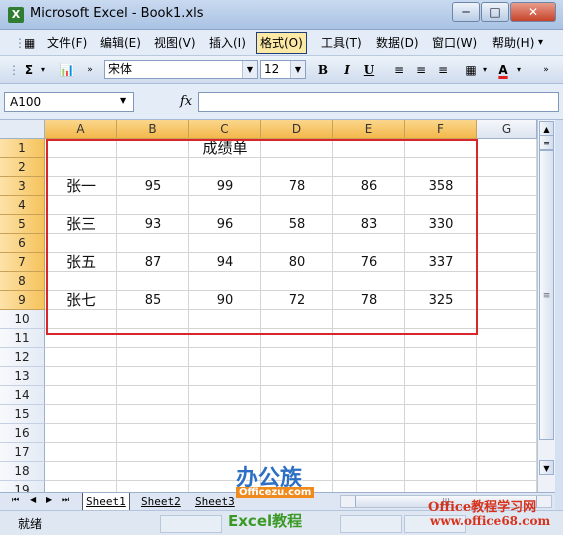 This screenshot has height=535, width=563. What do you see at coordinates (22, 186) in the screenshot?
I see `row-header-3: 3` at bounding box center [22, 186].